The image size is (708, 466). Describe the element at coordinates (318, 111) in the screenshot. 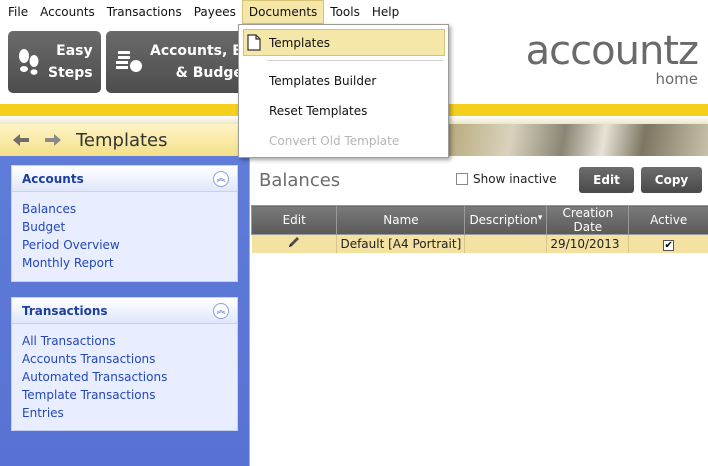

I see `menu-item-reset-templates: Reset Templates` at that location.